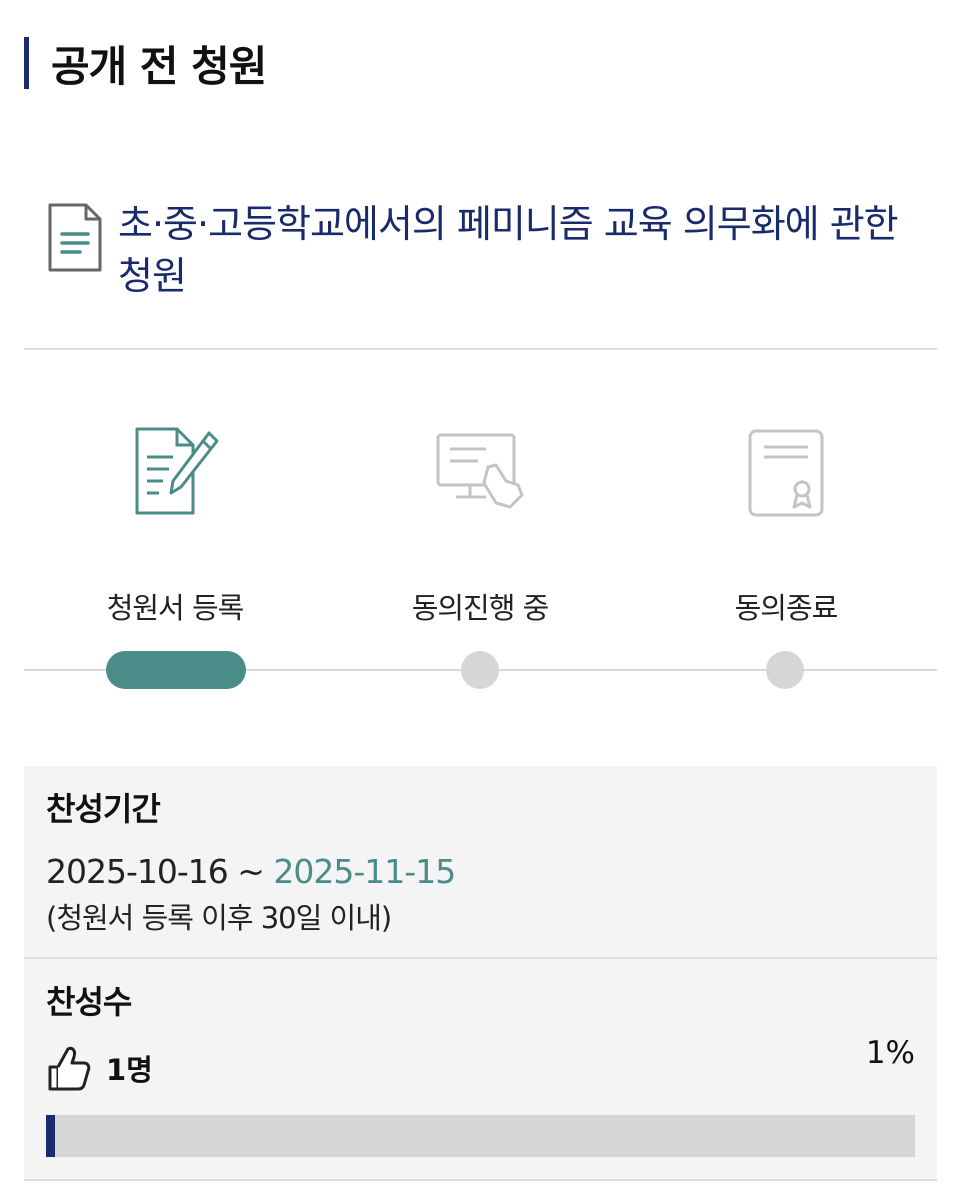 The height and width of the screenshot is (1199, 961). I want to click on step-closed: 동의종료, so click(786, 526).